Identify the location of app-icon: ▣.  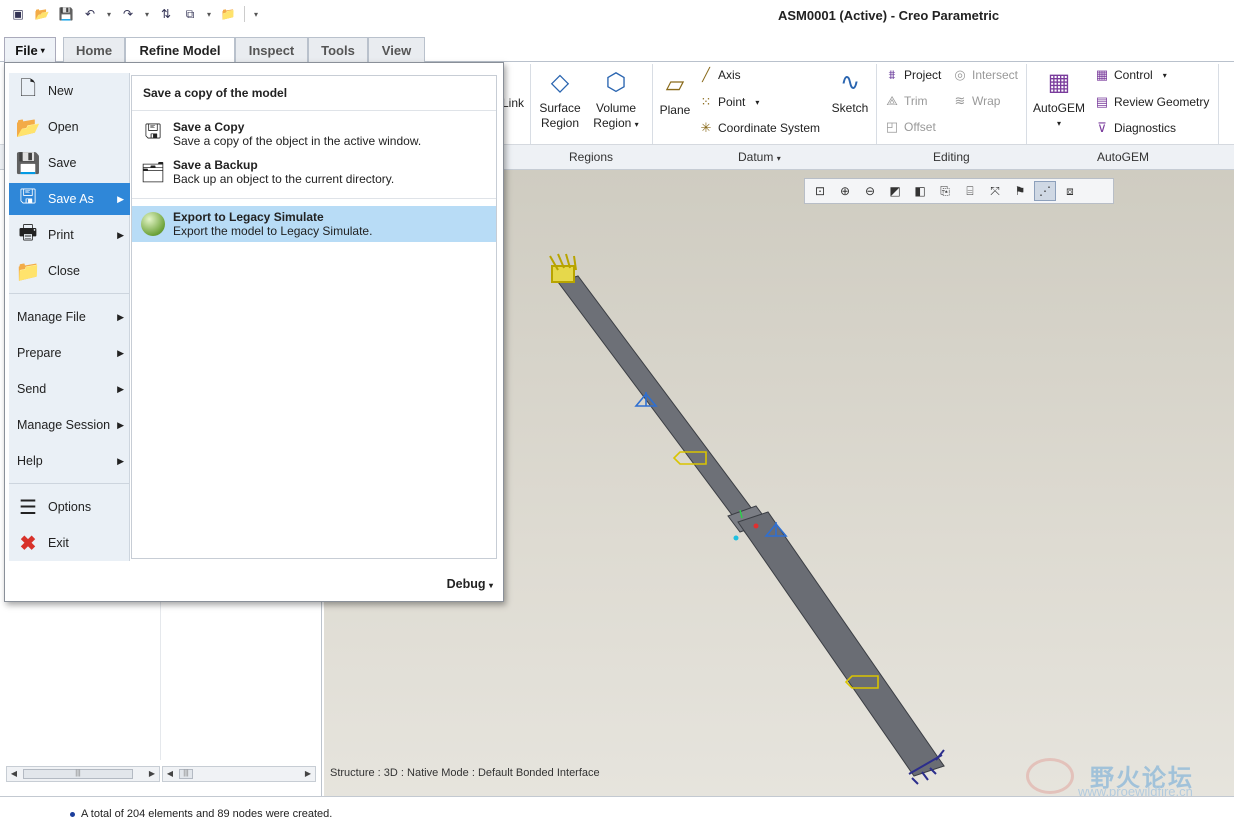
(18, 14).